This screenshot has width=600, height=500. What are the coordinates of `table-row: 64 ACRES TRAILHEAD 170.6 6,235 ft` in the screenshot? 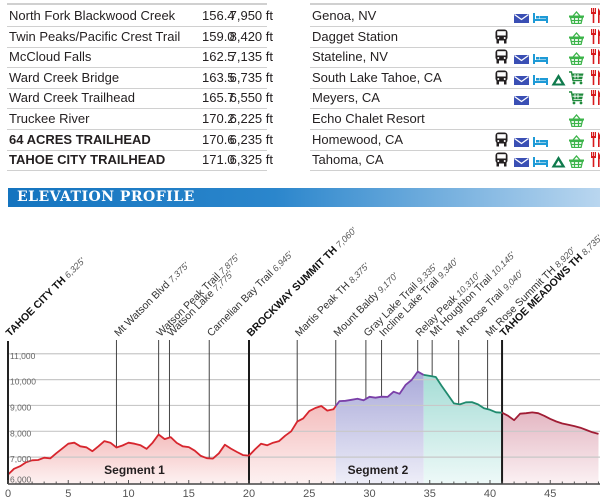 It's located at (140, 140).